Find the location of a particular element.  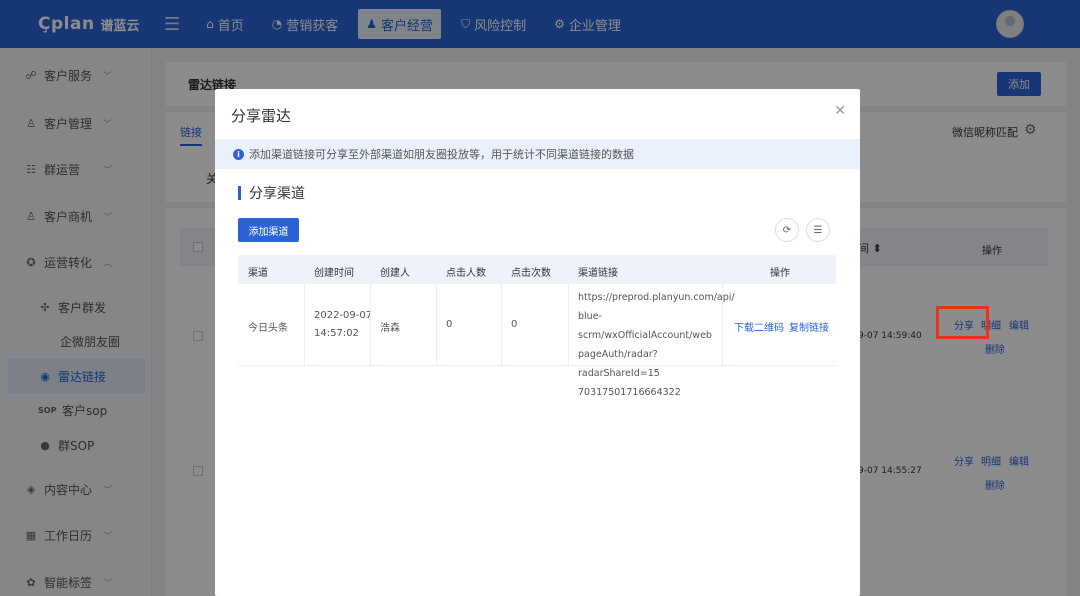

cell-created-date: 2022-09-07 is located at coordinates (343, 315).